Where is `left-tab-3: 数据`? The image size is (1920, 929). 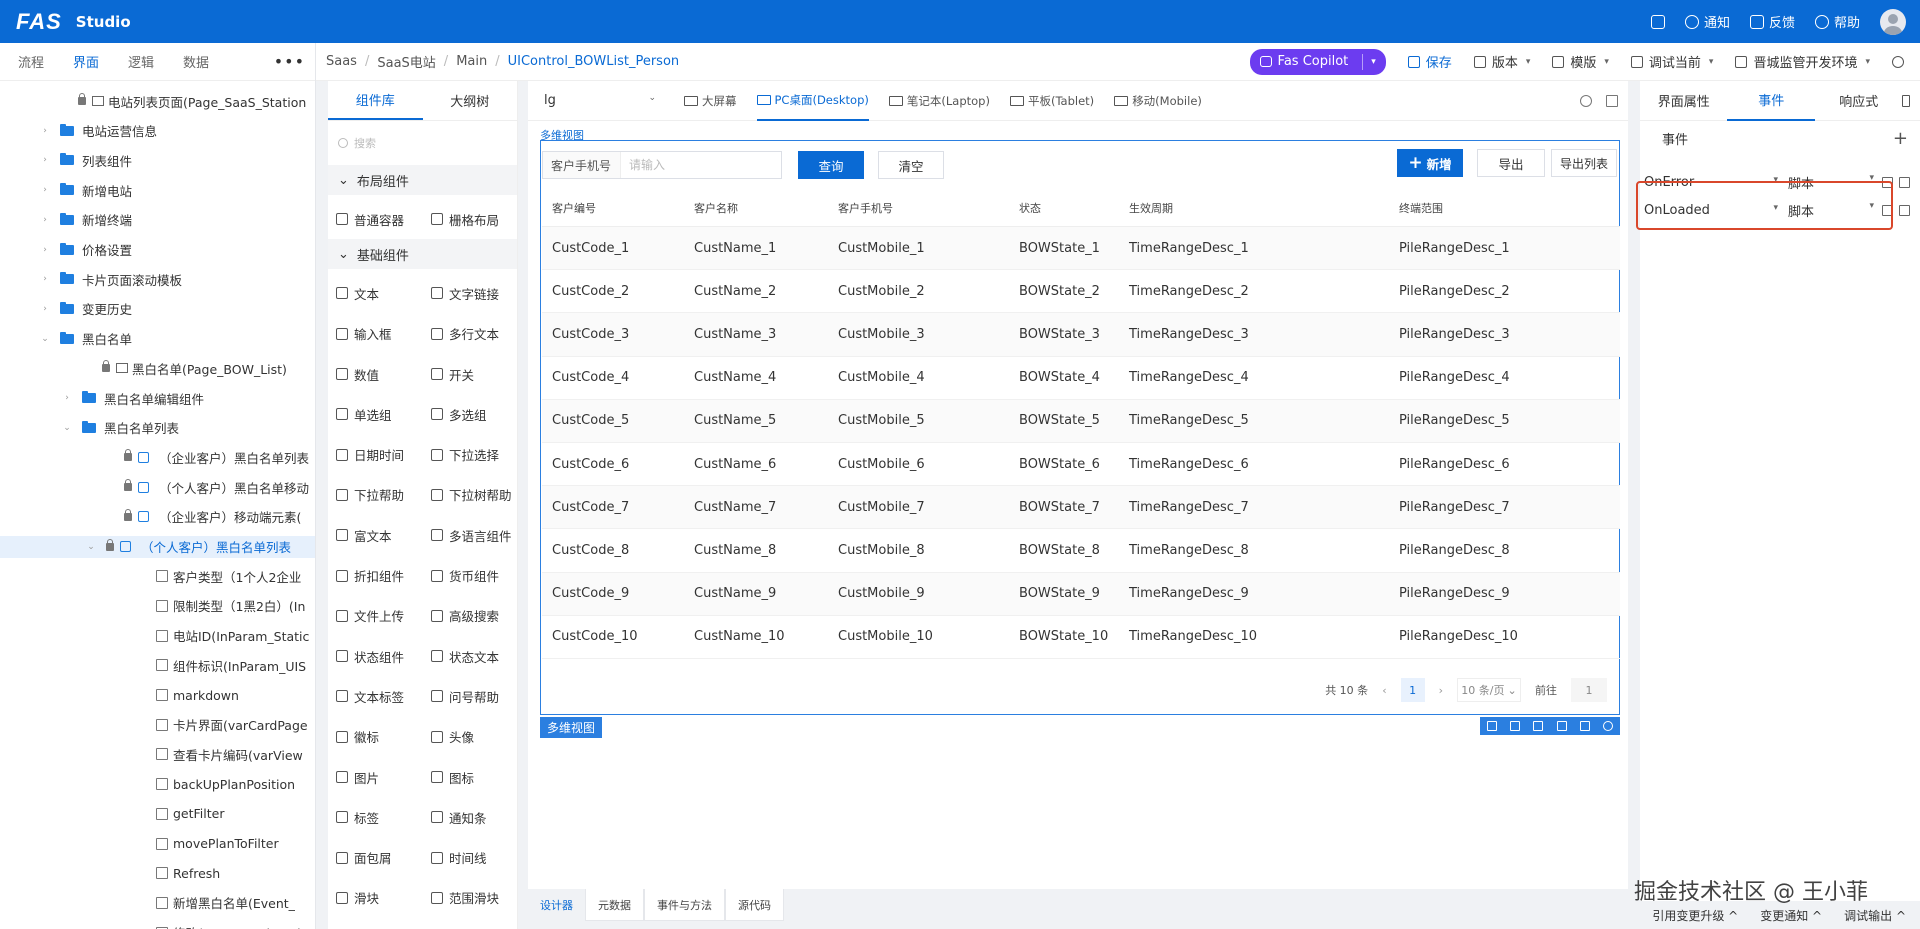
left-tab-3: 数据 is located at coordinates (210, 61).